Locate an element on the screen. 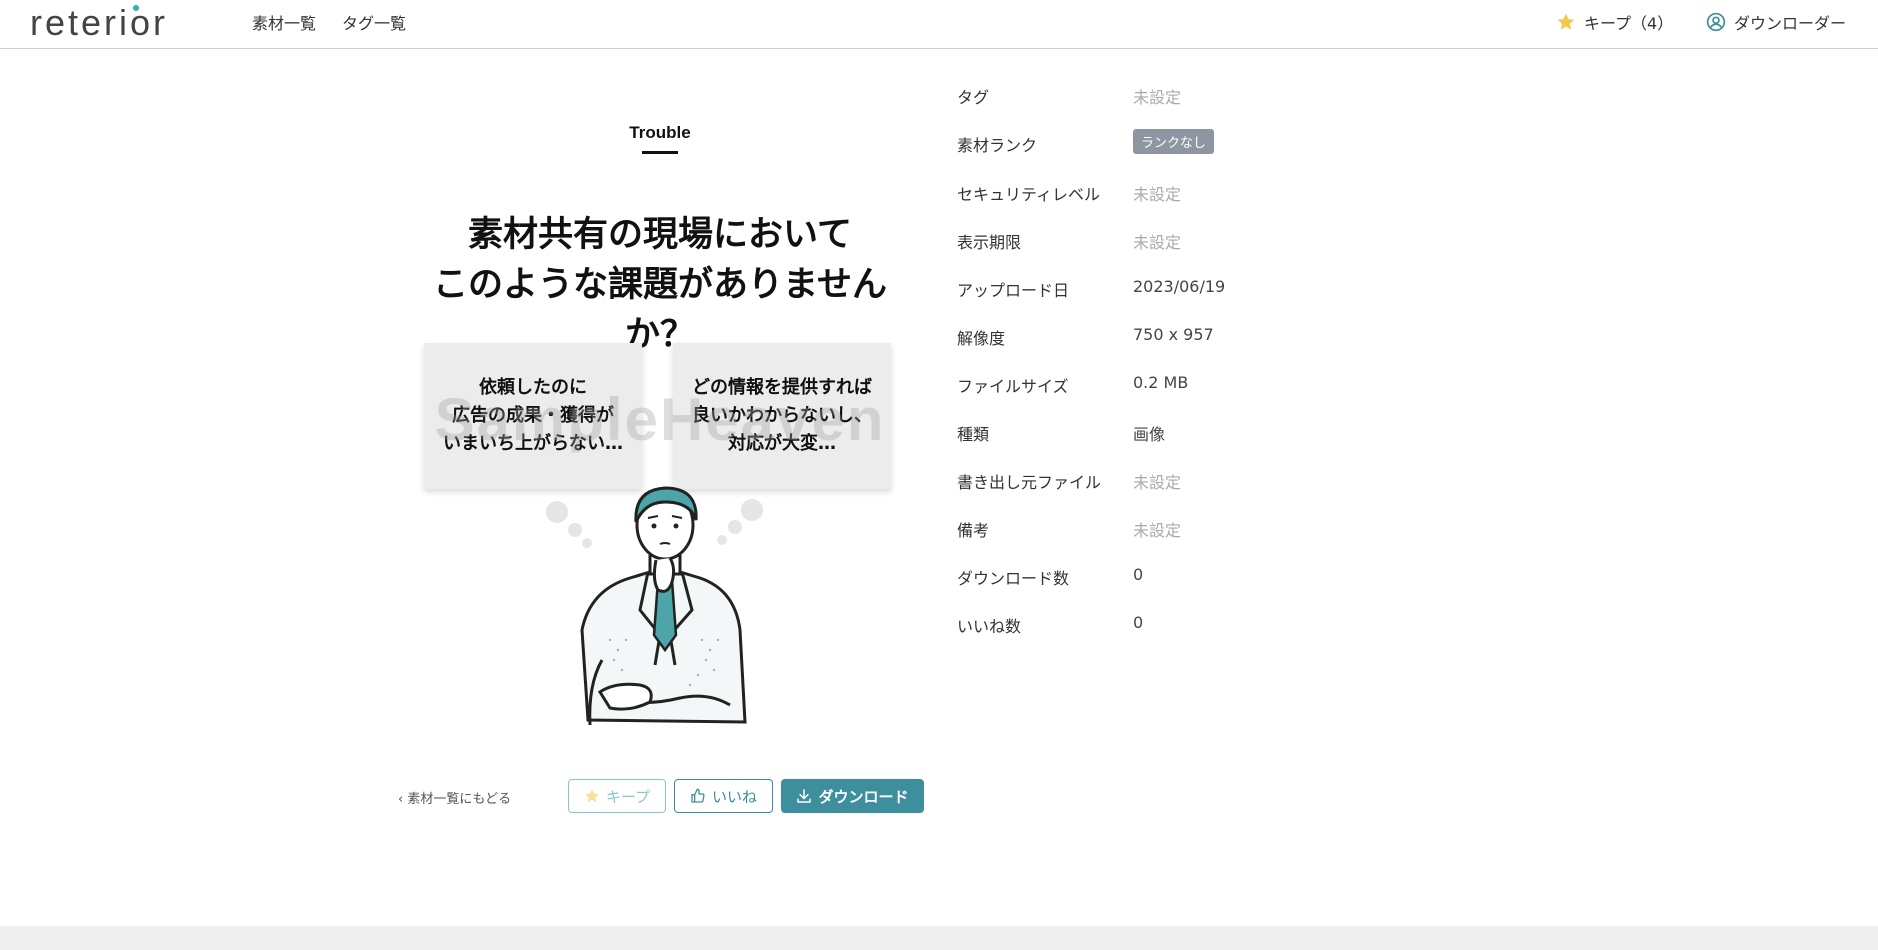 The height and width of the screenshot is (950, 1878). meta-row-upload-date: アップロード日 2023/06/19 is located at coordinates (1207, 289).